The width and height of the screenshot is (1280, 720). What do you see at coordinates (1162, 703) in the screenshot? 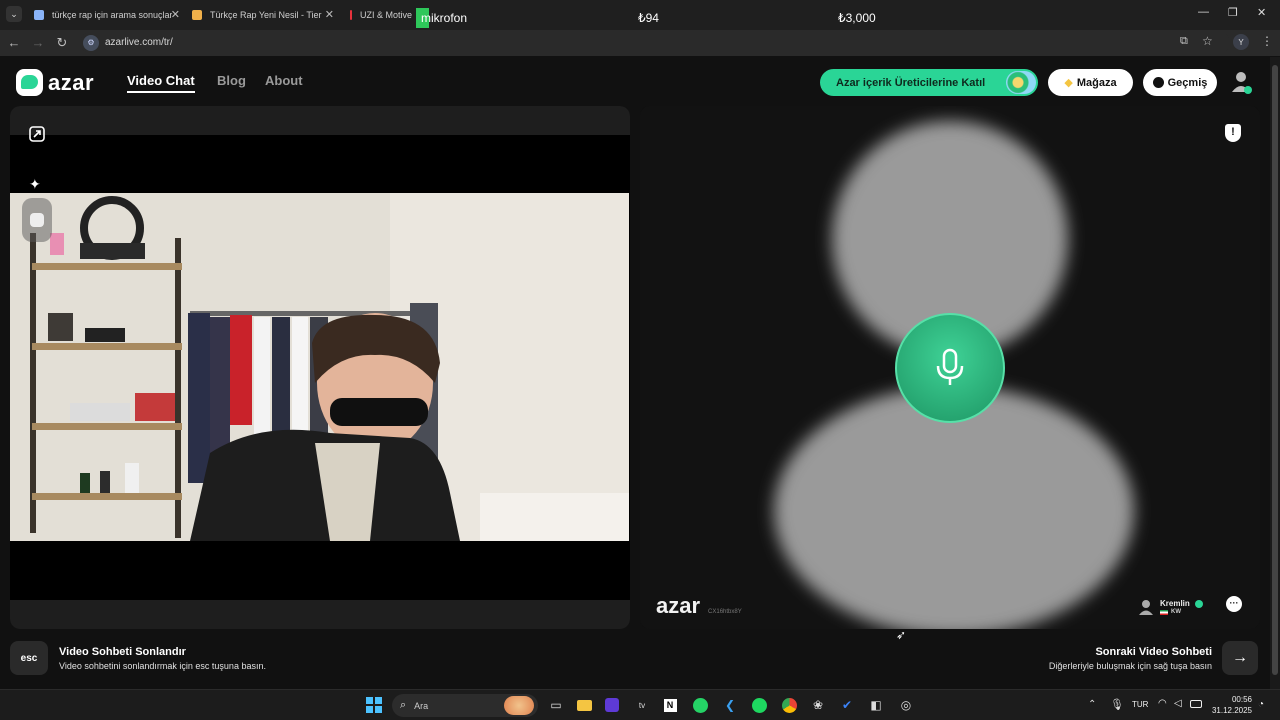
I see `wifi-icon: ◠` at bounding box center [1162, 703].